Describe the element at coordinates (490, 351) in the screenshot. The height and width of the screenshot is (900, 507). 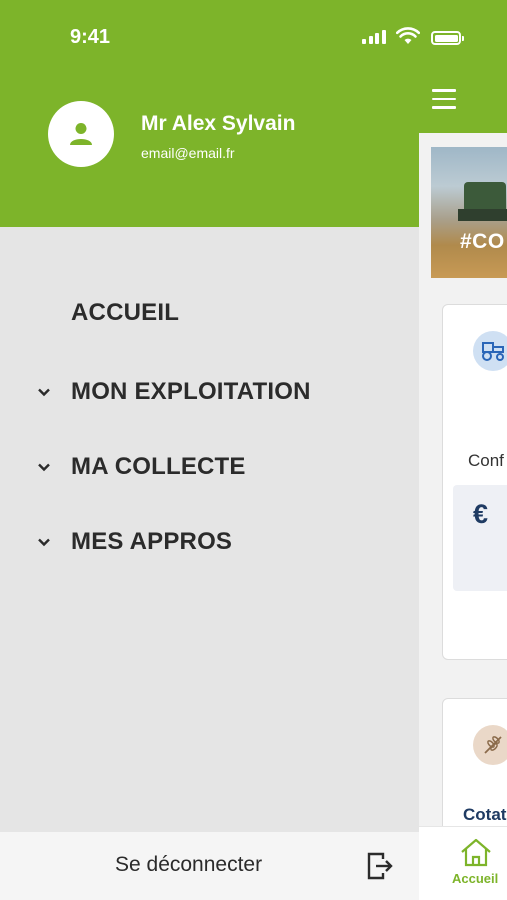
I see `tractor-icon` at that location.